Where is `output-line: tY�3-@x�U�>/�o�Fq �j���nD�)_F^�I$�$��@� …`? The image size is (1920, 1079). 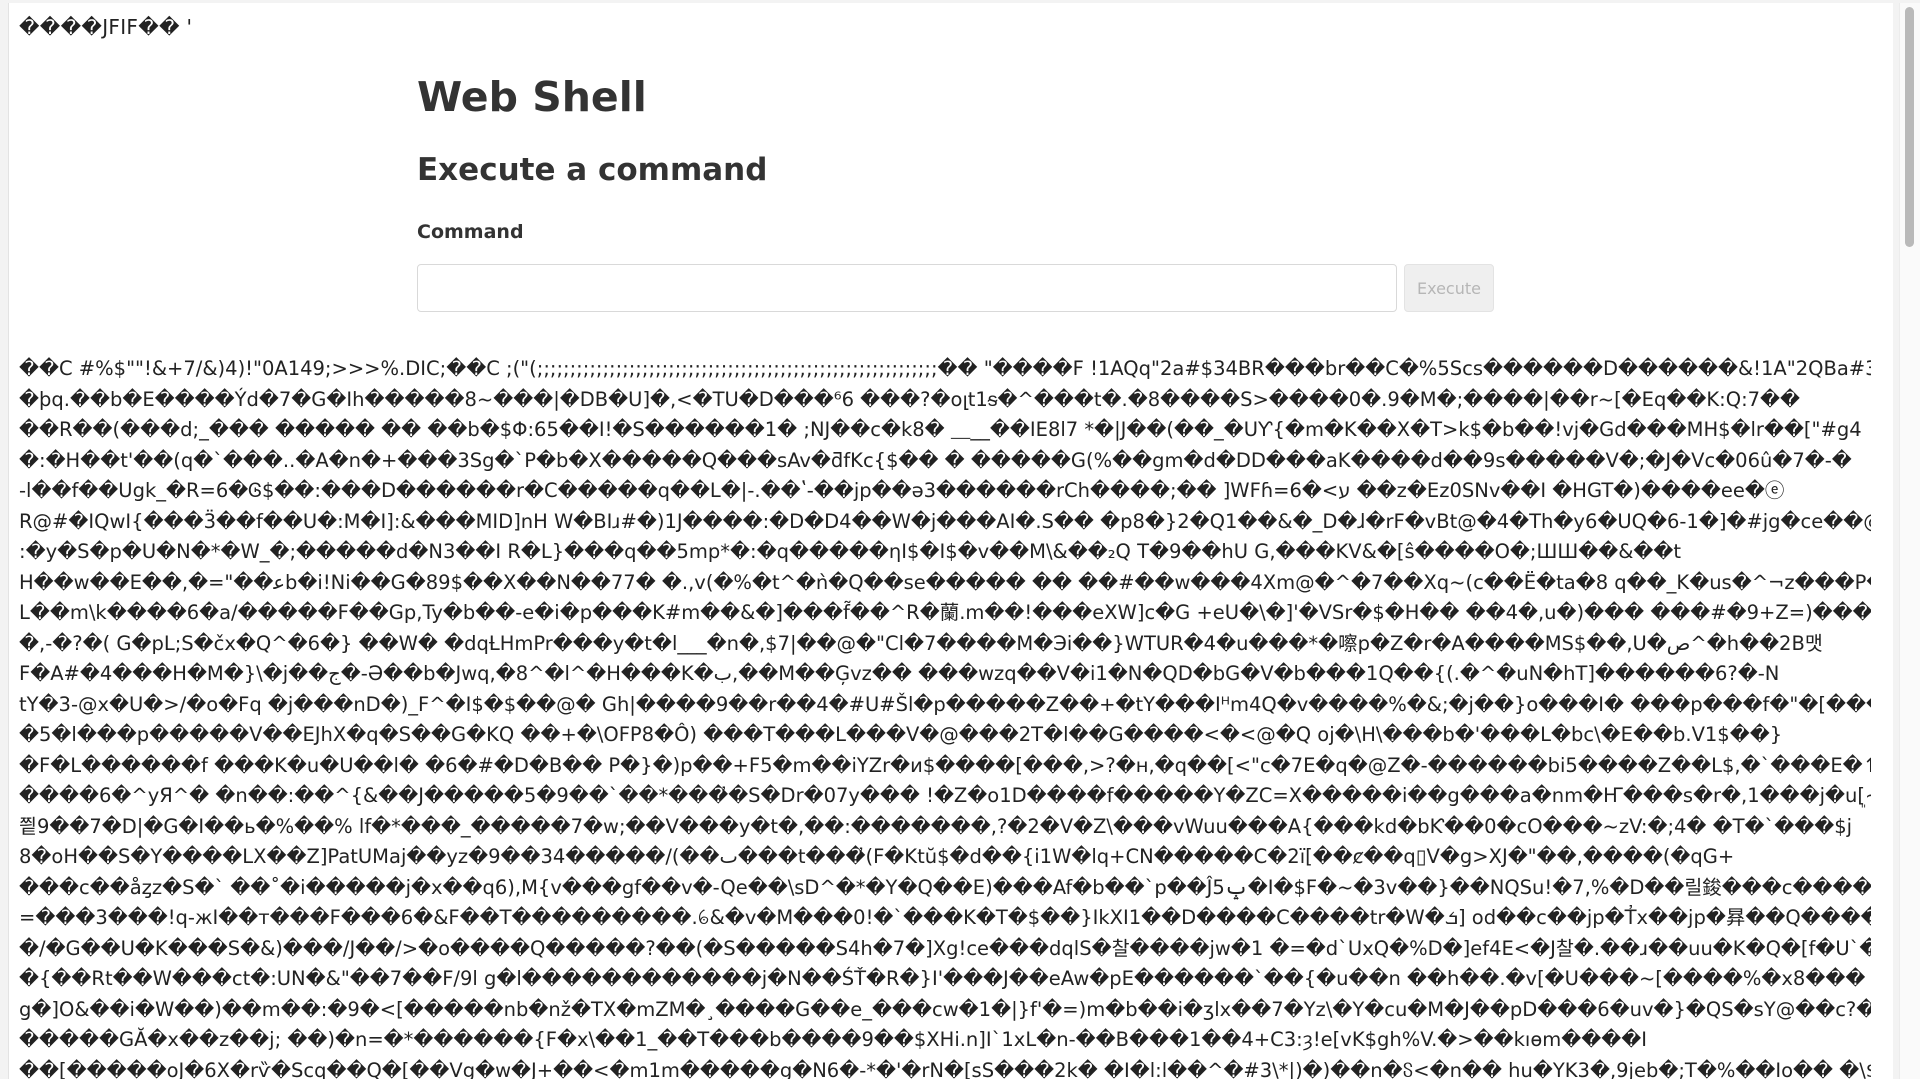
output-line: tY�3-@x�U�>/�o�Fq �j���nD�)_F^�I$�$��@� … is located at coordinates (945, 704).